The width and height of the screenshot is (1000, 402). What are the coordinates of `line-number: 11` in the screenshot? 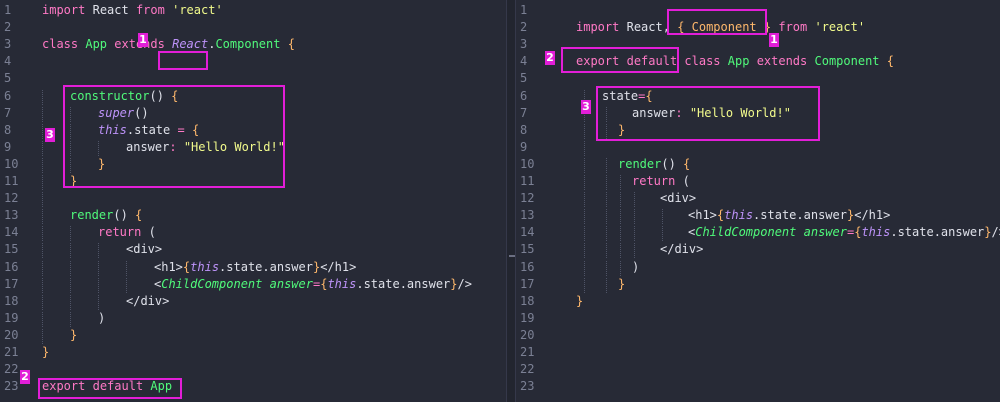 It's located at (11, 181).